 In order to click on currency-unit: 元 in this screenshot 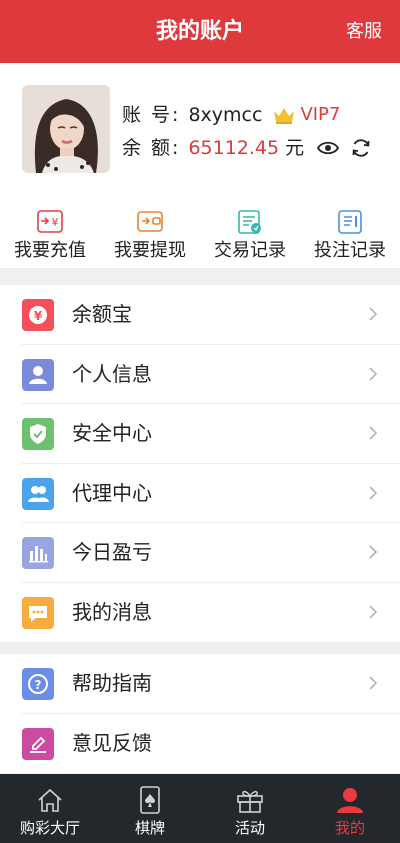, I will do `click(295, 148)`.